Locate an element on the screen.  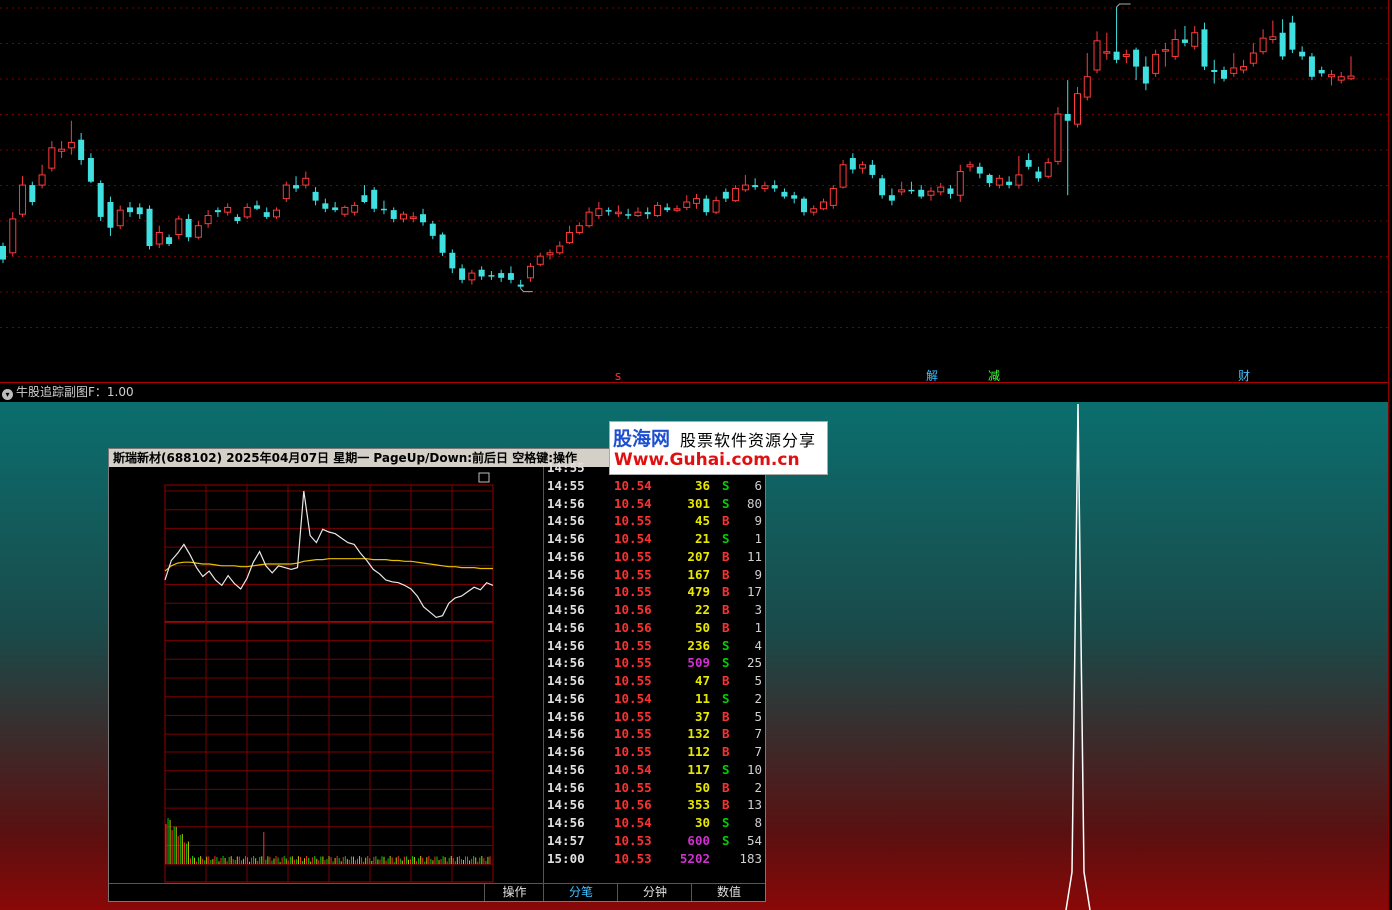
high-pointer is located at coordinates (1123, 5).